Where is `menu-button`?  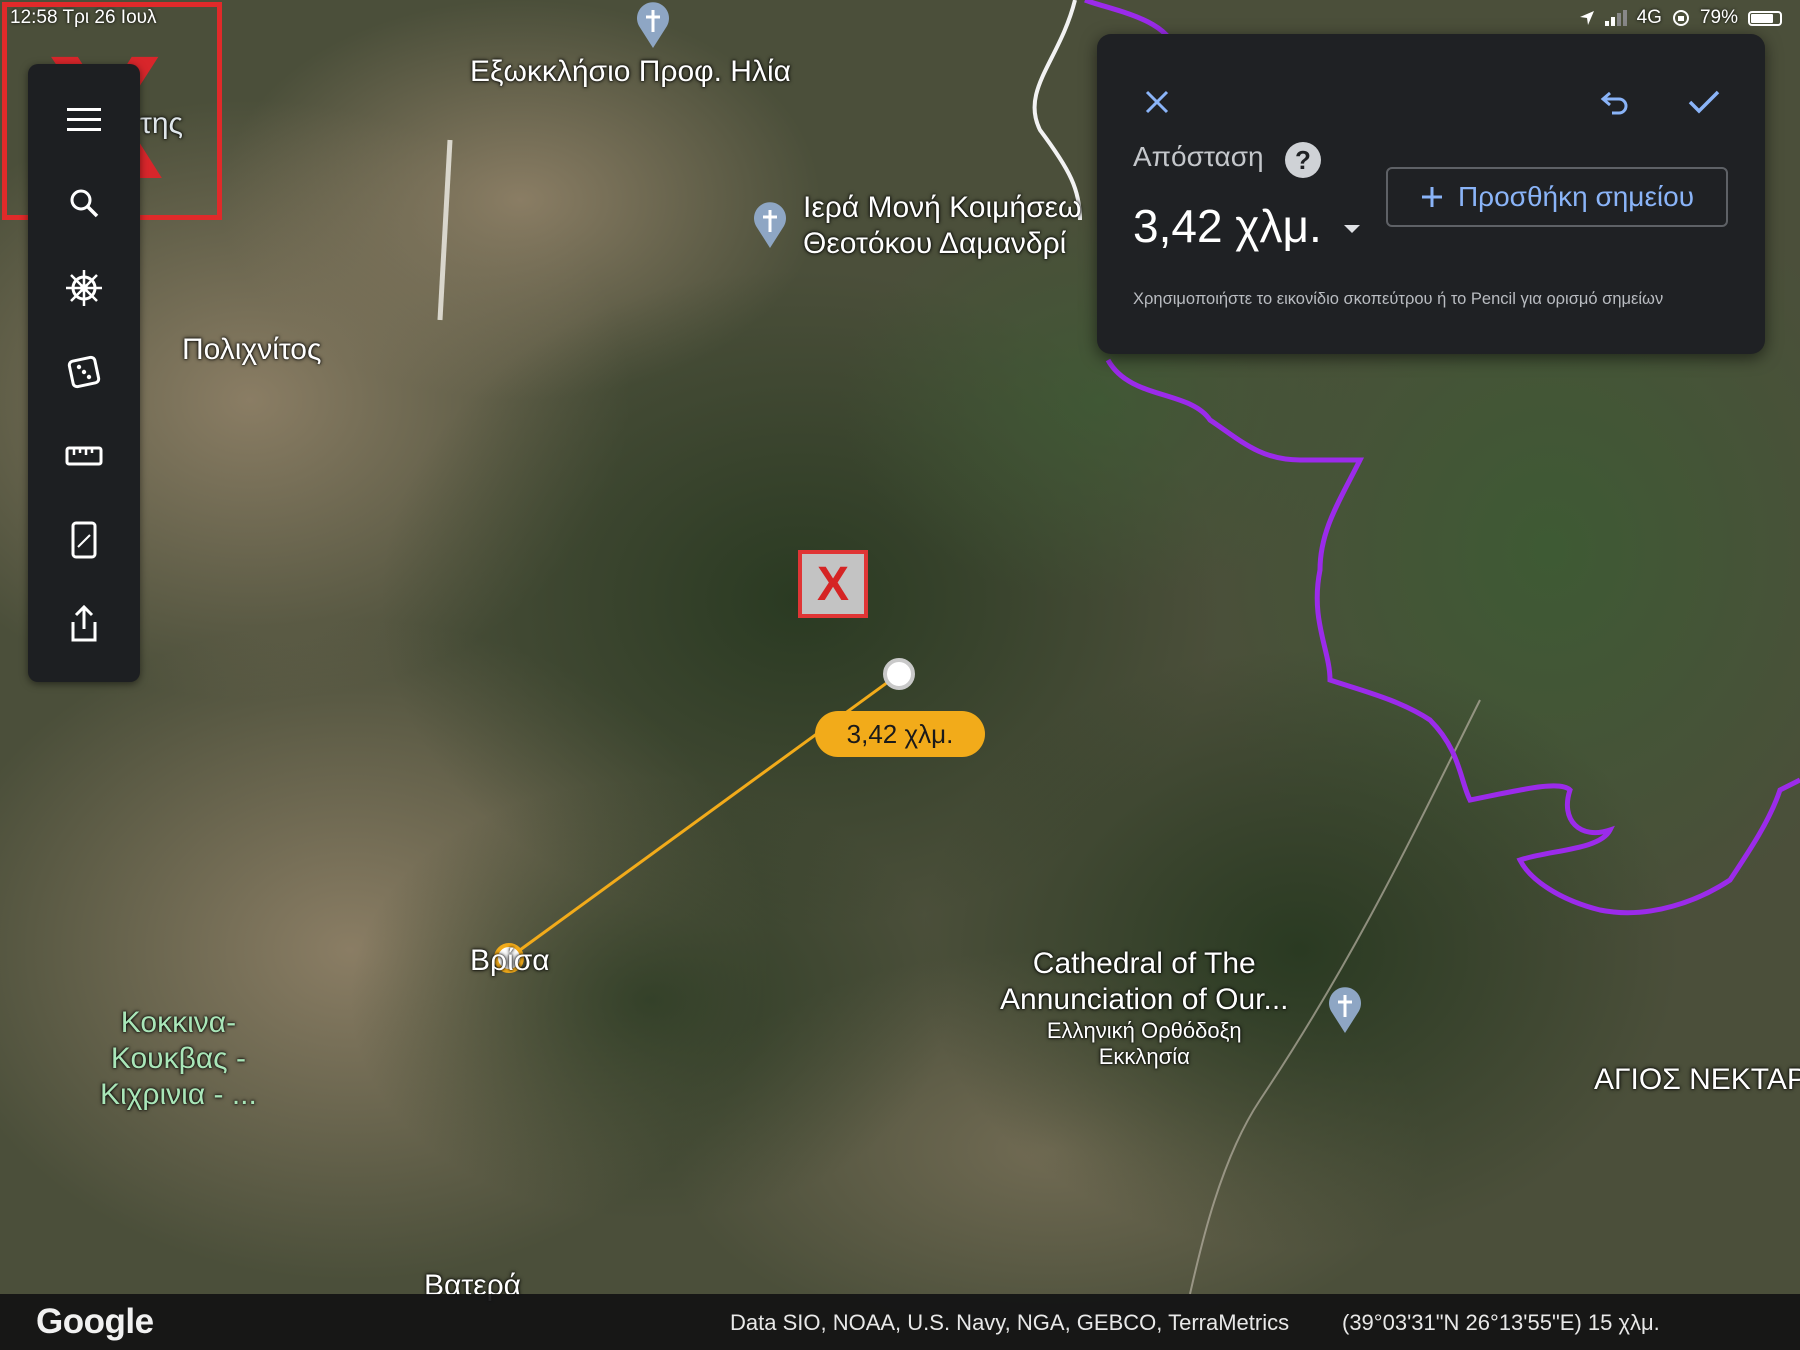 menu-button is located at coordinates (84, 120).